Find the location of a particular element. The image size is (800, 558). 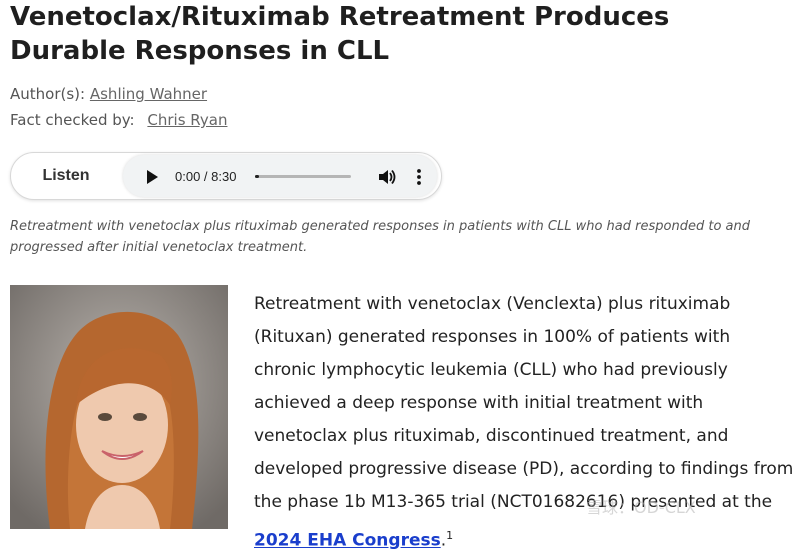

fact-checked-label: Fact checked by: is located at coordinates (72, 120).